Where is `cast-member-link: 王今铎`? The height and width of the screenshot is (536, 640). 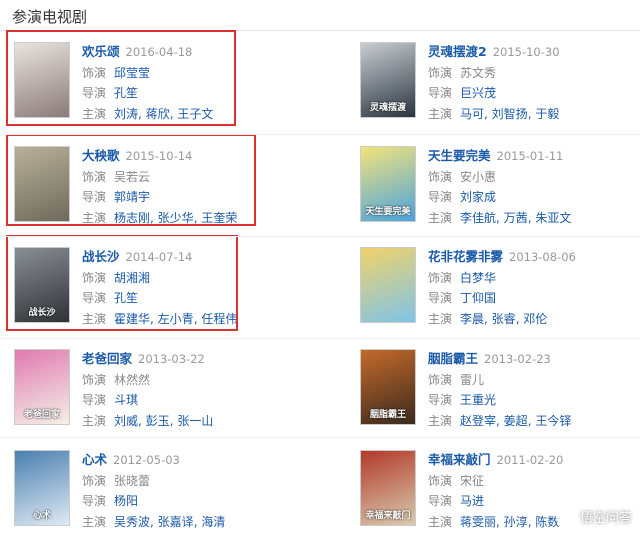 cast-member-link: 王今铎 is located at coordinates (553, 421).